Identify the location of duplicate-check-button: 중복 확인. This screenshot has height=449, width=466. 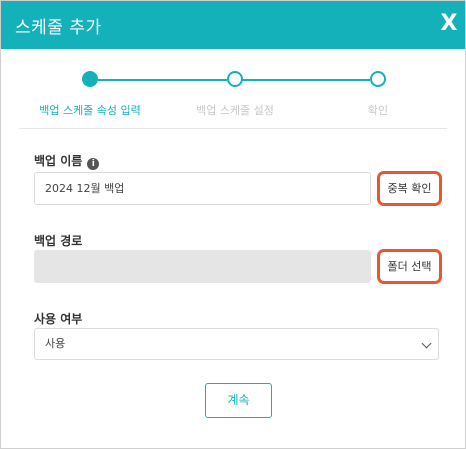
(409, 188).